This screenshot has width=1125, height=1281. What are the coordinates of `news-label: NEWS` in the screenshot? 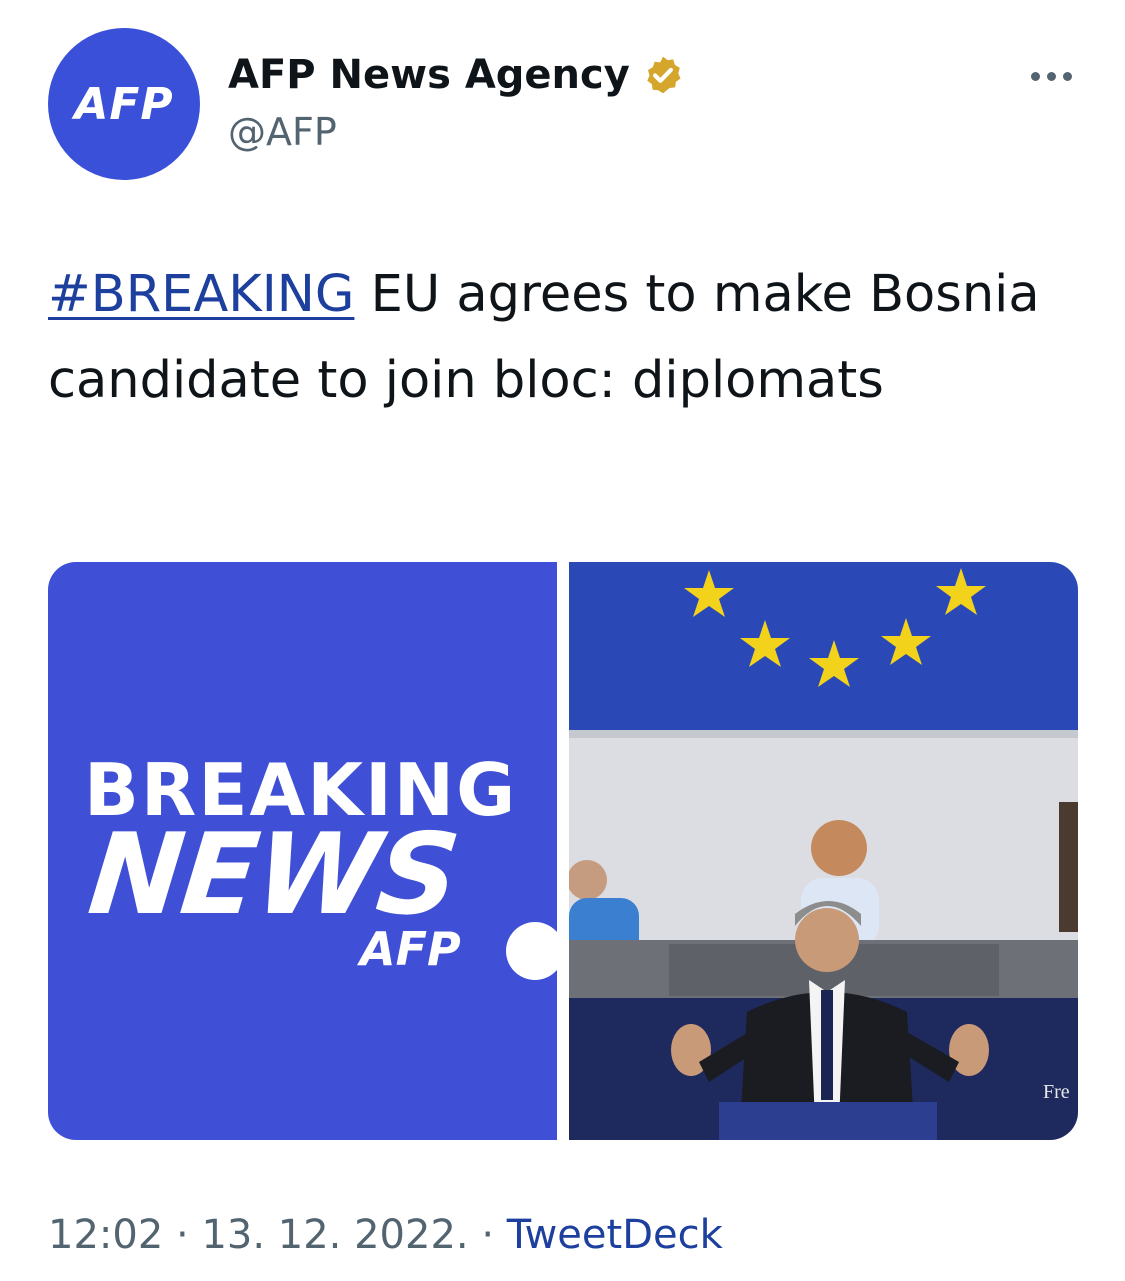 It's located at (273, 875).